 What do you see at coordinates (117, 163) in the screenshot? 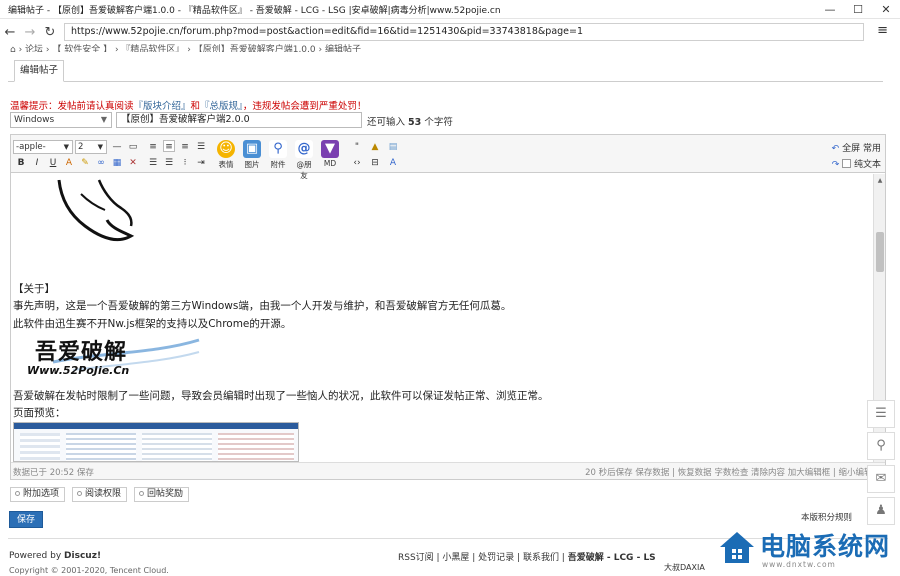
I see `table-icon: ▦` at bounding box center [117, 163].